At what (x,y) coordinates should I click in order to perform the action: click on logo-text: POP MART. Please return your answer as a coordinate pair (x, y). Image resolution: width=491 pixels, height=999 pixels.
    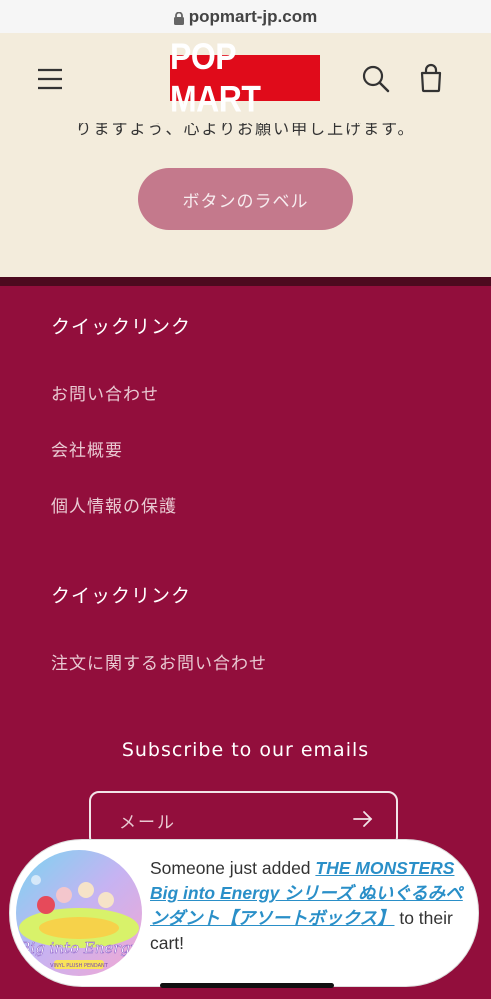
    Looking at the image, I should click on (215, 77).